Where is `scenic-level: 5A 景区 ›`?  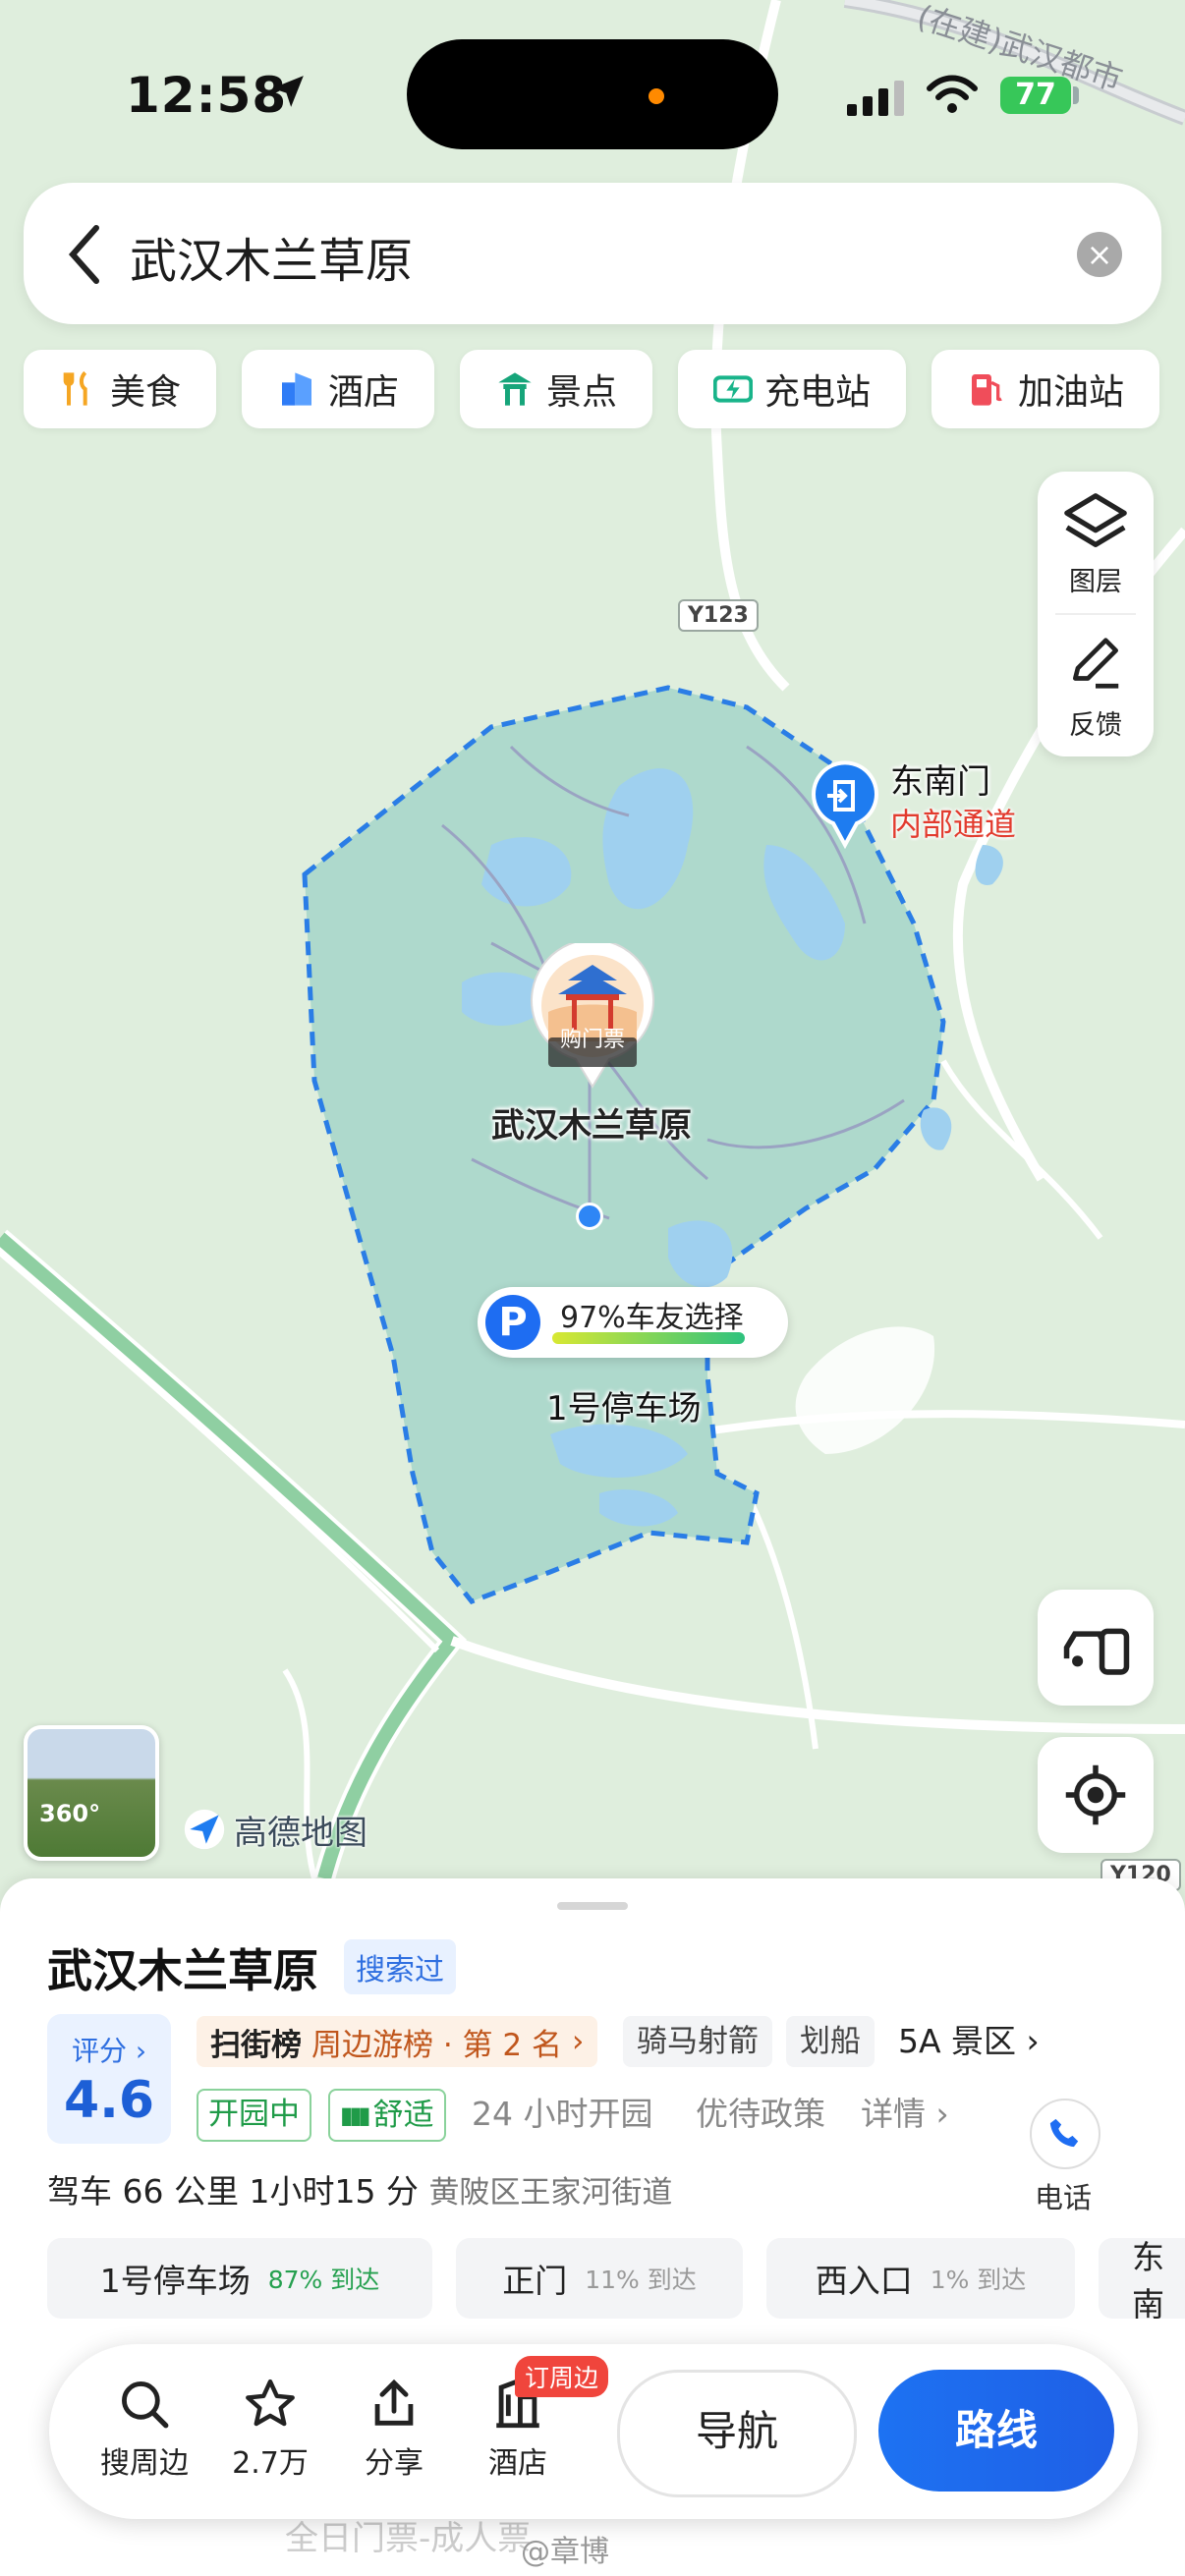
scenic-level: 5A 景区 › is located at coordinates (969, 2041).